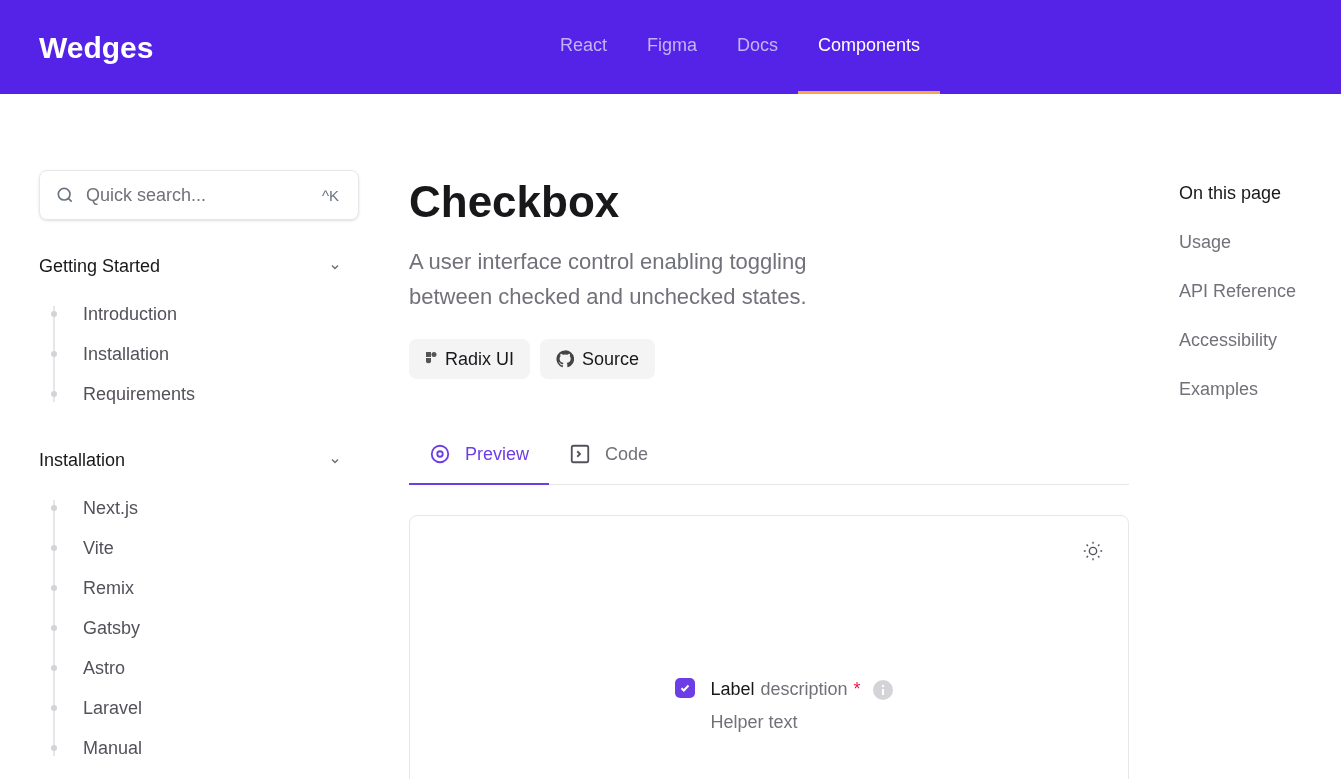  Describe the element at coordinates (857, 690) in the screenshot. I see `required-mark: *` at that location.